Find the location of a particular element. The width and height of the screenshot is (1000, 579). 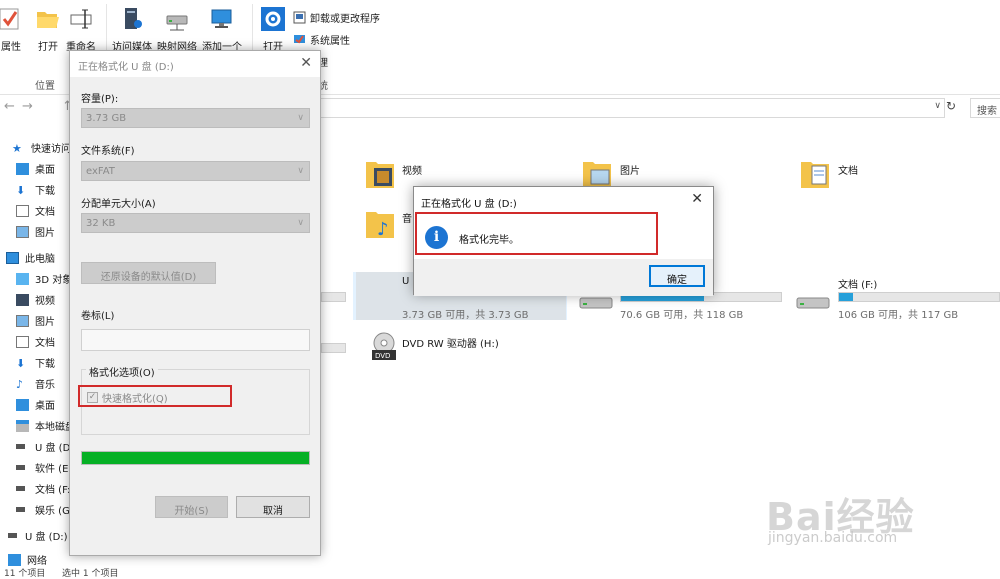

drive-capacity-mid: 70.6 GB 可用，共 118 GB is located at coordinates (682, 315).